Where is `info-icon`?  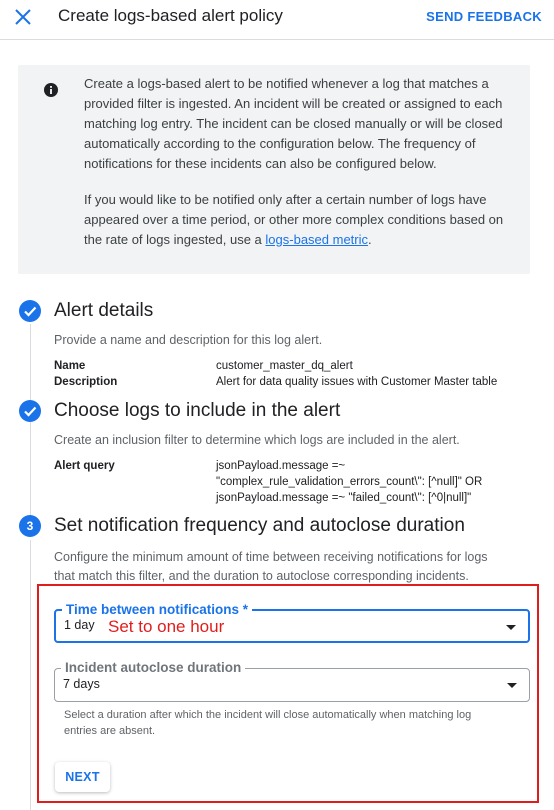
info-icon is located at coordinates (51, 90).